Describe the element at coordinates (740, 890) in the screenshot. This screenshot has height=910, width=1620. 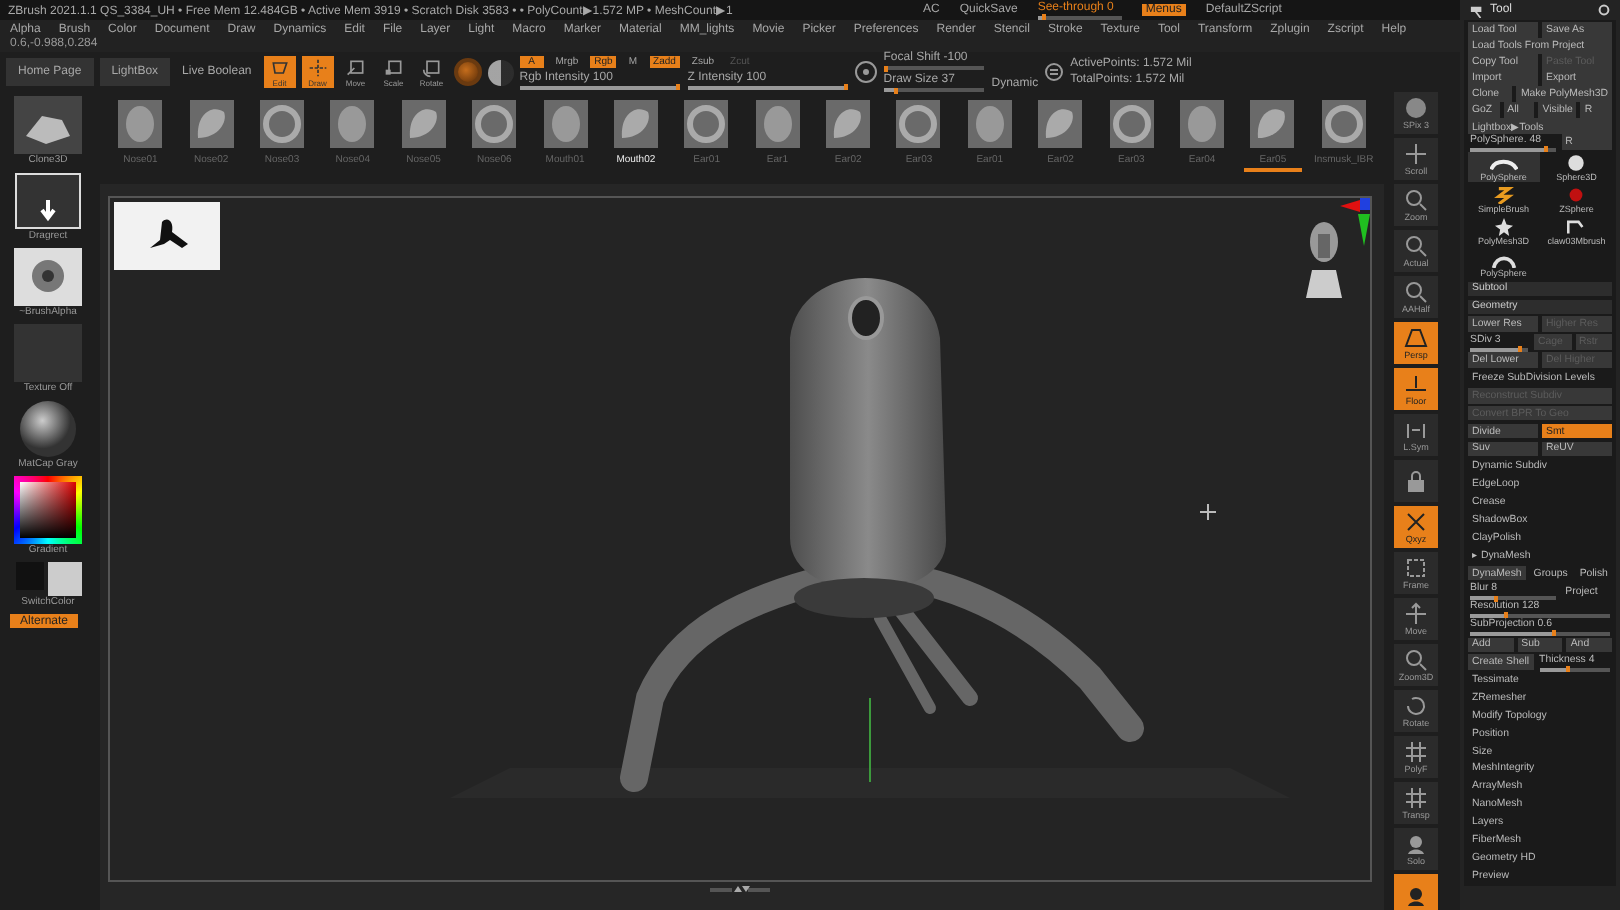
I see `collapse-handle-icon` at that location.